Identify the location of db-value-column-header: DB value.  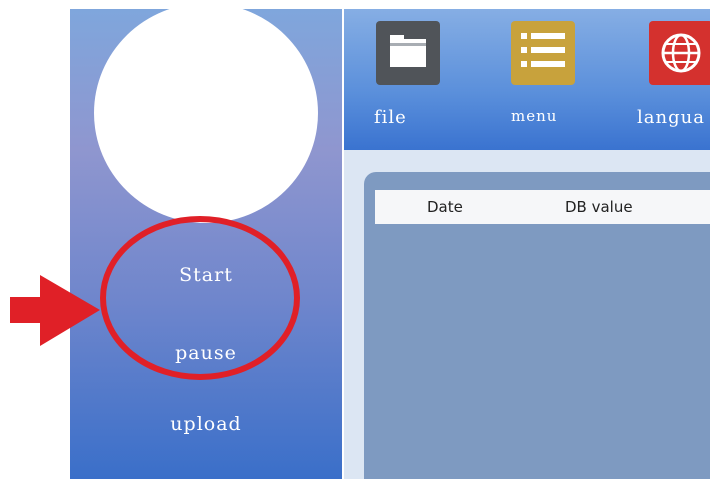
(599, 207).